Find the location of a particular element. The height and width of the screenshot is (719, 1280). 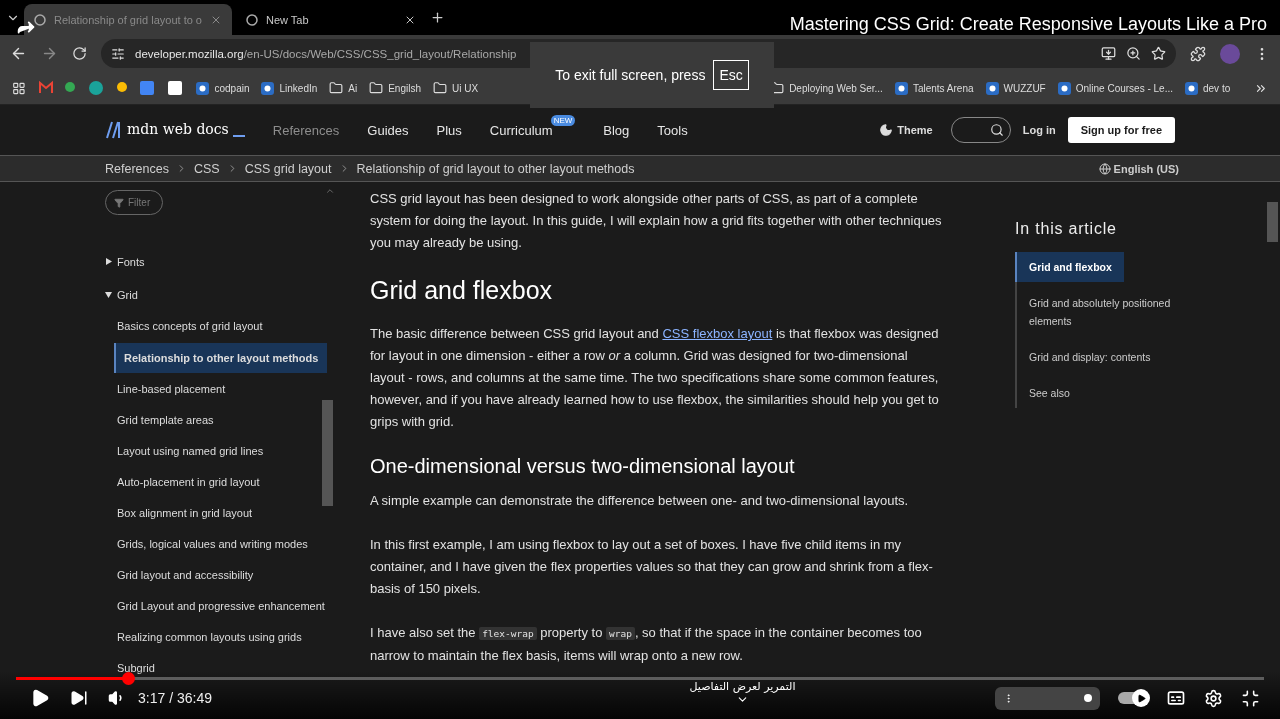

progress-handle is located at coordinates (129, 678).